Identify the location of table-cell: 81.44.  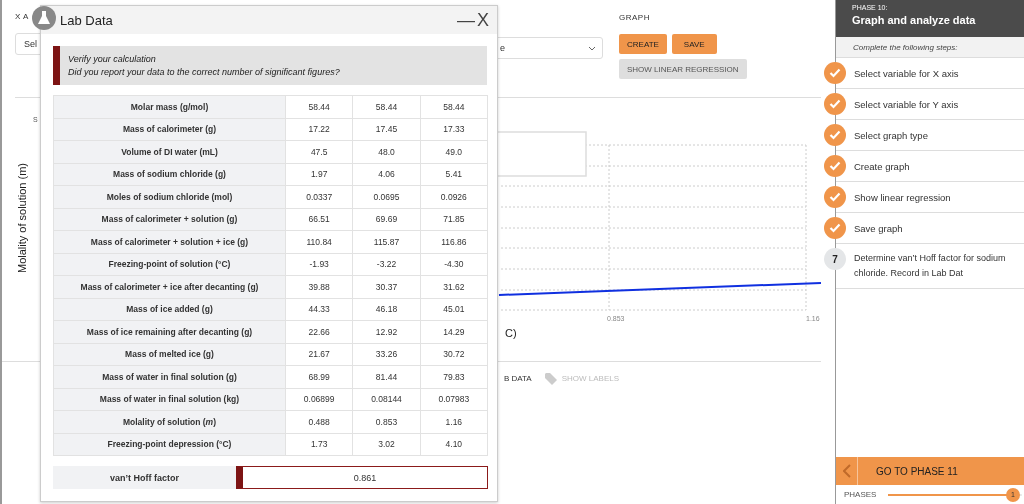
(386, 376).